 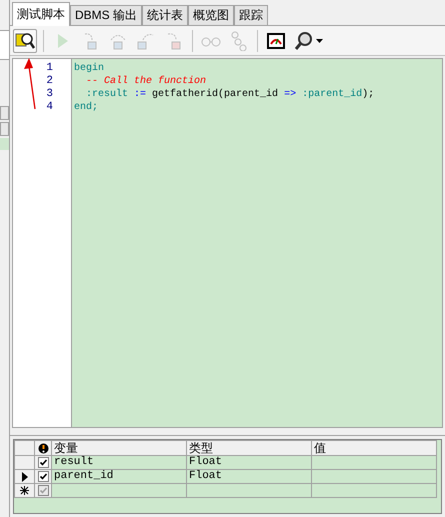 What do you see at coordinates (374, 448) in the screenshot?
I see `column-header: 值` at bounding box center [374, 448].